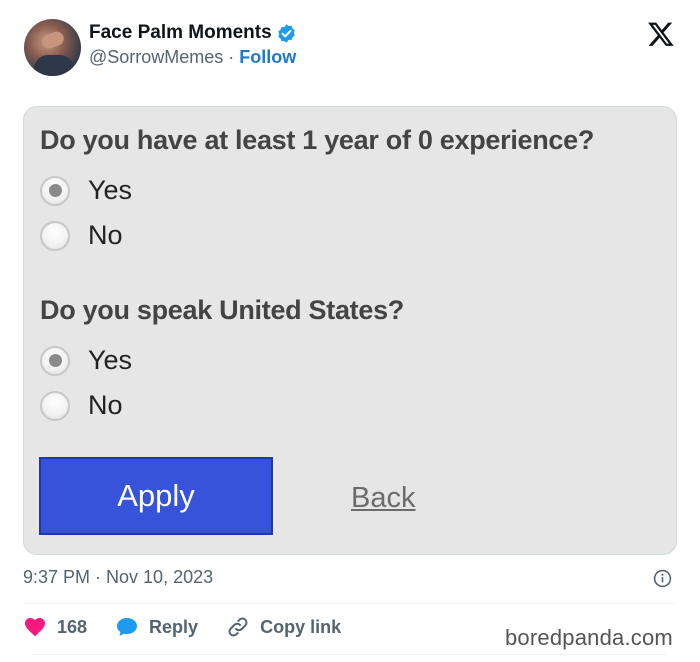 The image size is (700, 662). I want to click on copy-link-button: Copy link, so click(283, 627).